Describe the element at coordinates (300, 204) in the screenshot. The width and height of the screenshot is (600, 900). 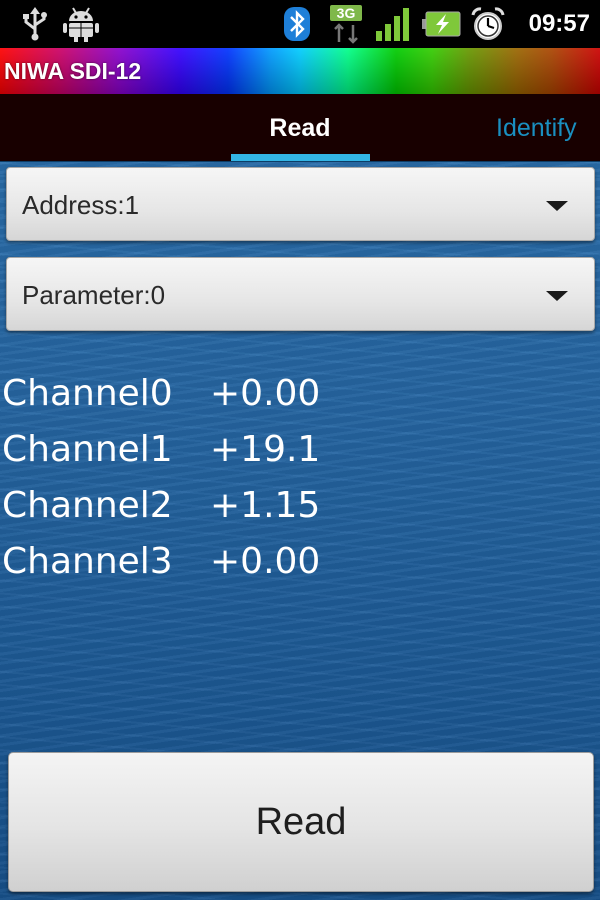
I see `address-spinner: Address:1` at that location.